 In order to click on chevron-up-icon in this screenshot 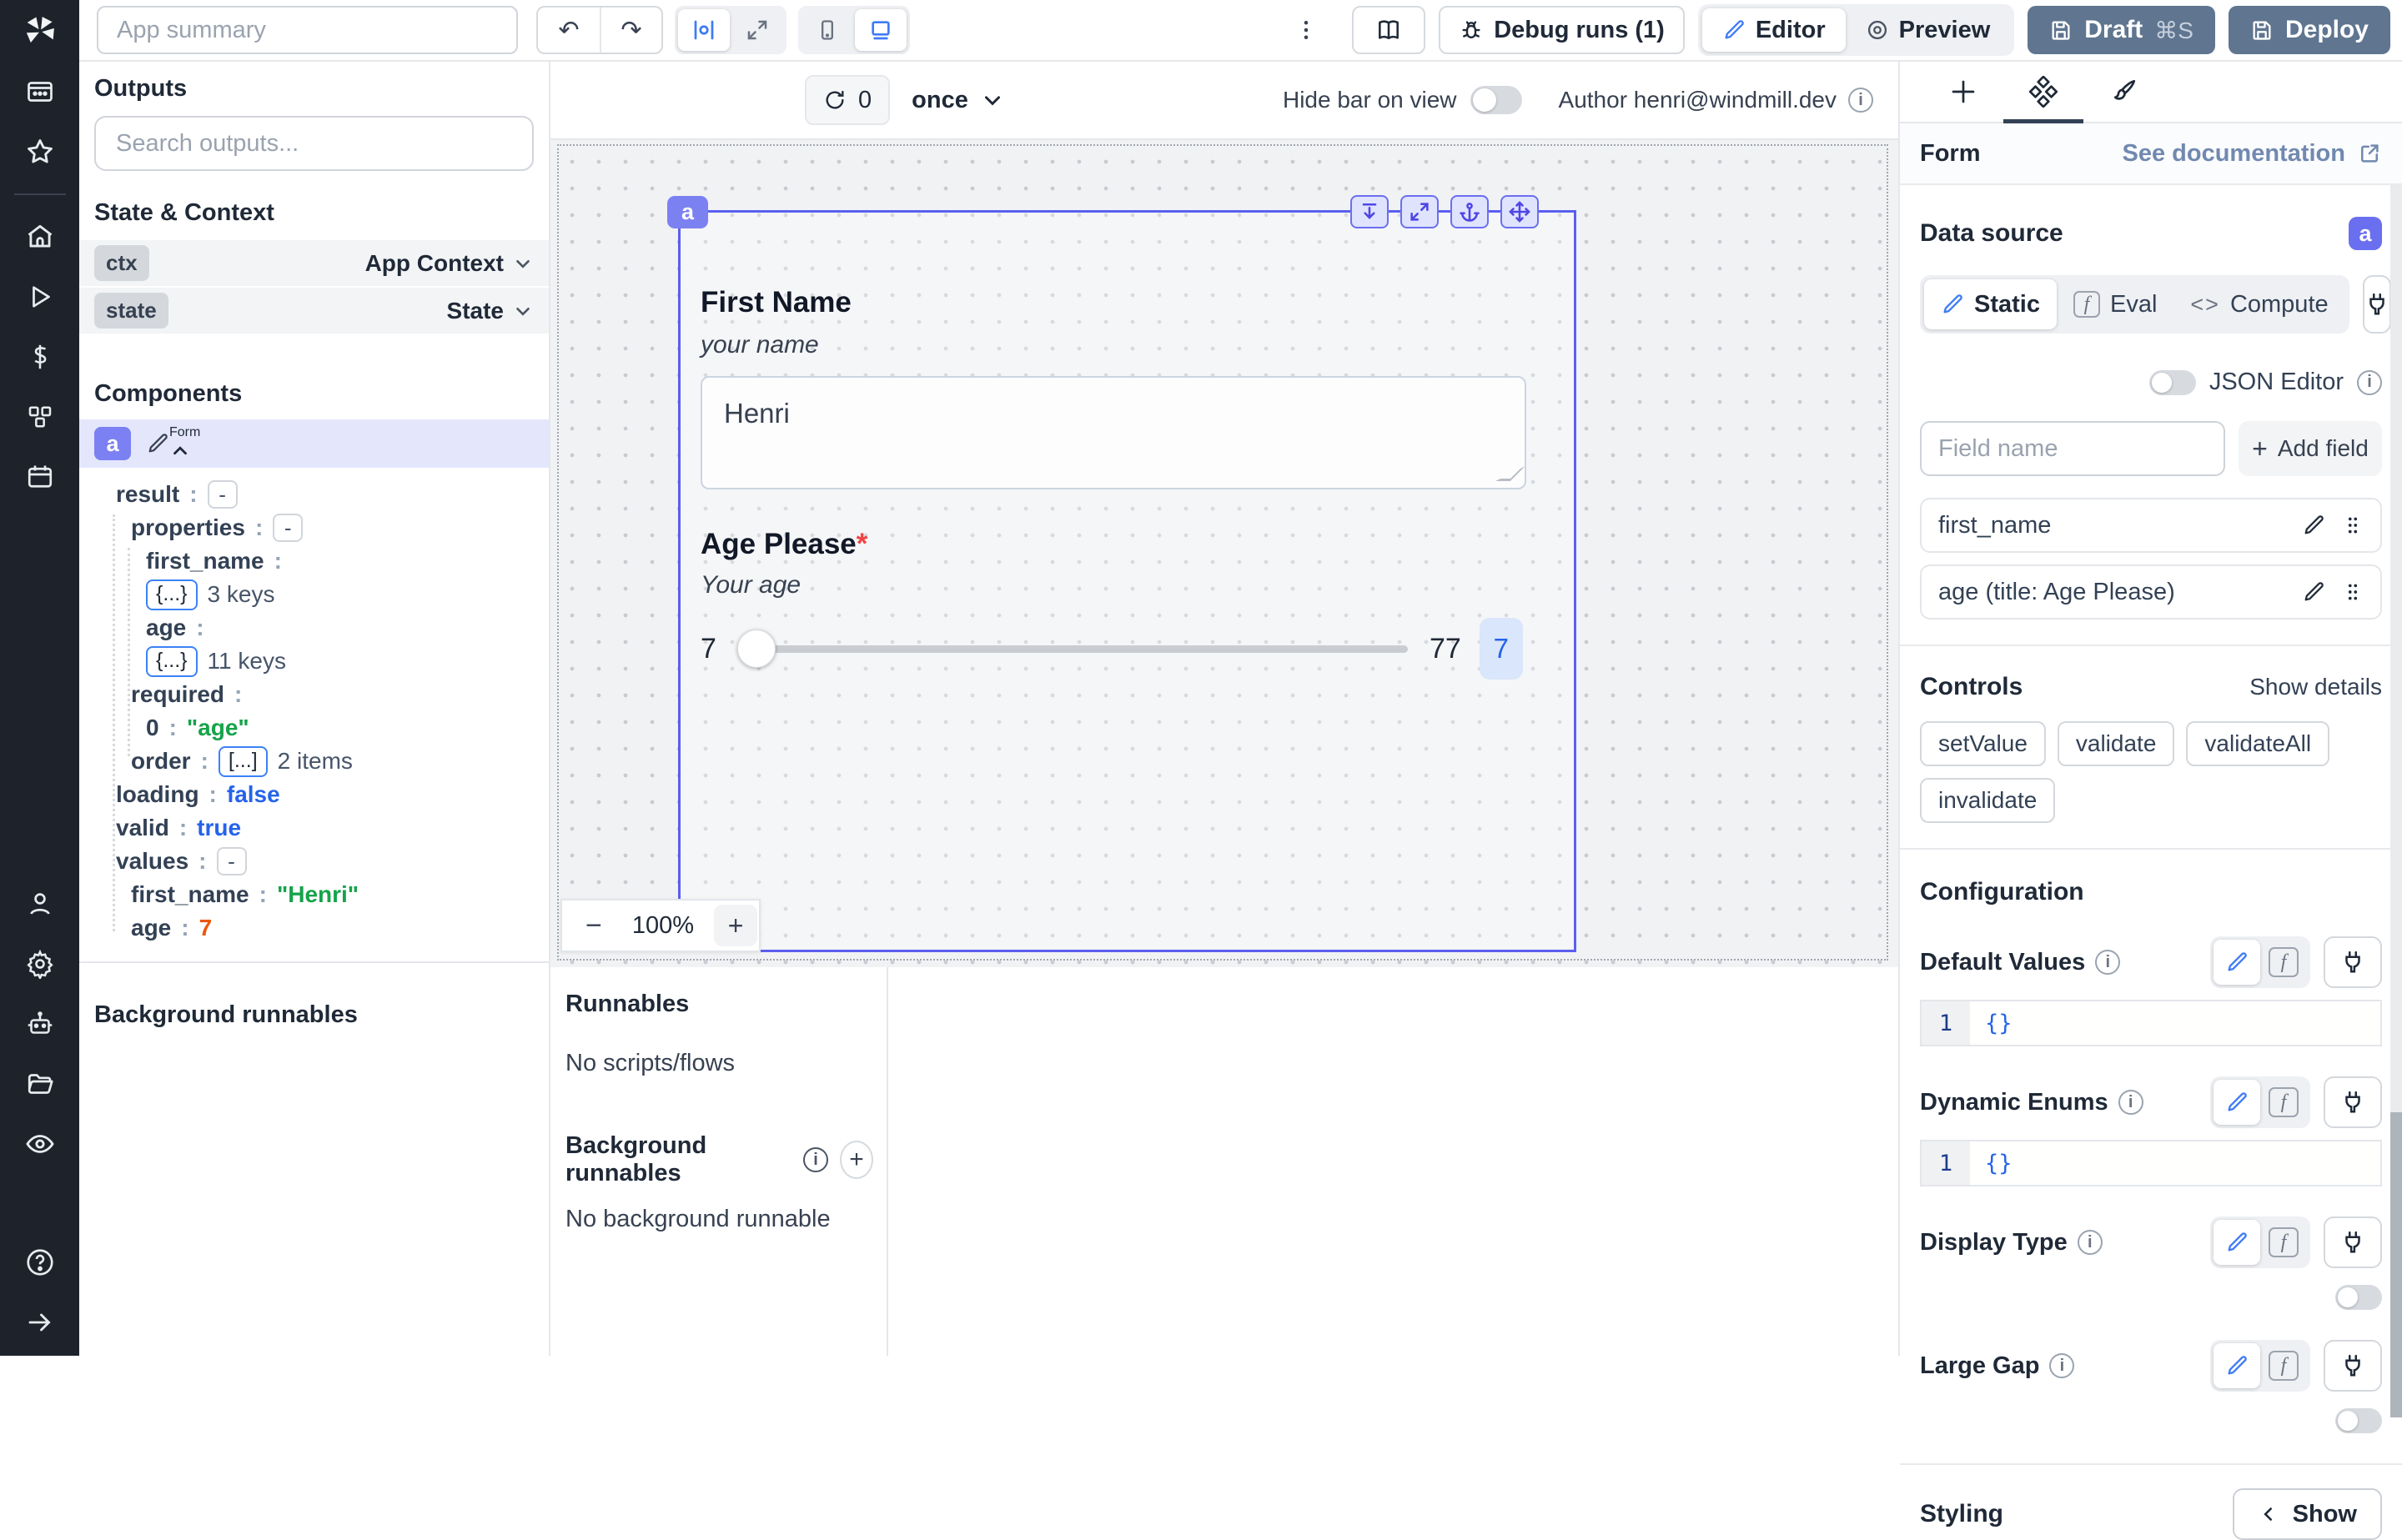, I will do `click(180, 451)`.